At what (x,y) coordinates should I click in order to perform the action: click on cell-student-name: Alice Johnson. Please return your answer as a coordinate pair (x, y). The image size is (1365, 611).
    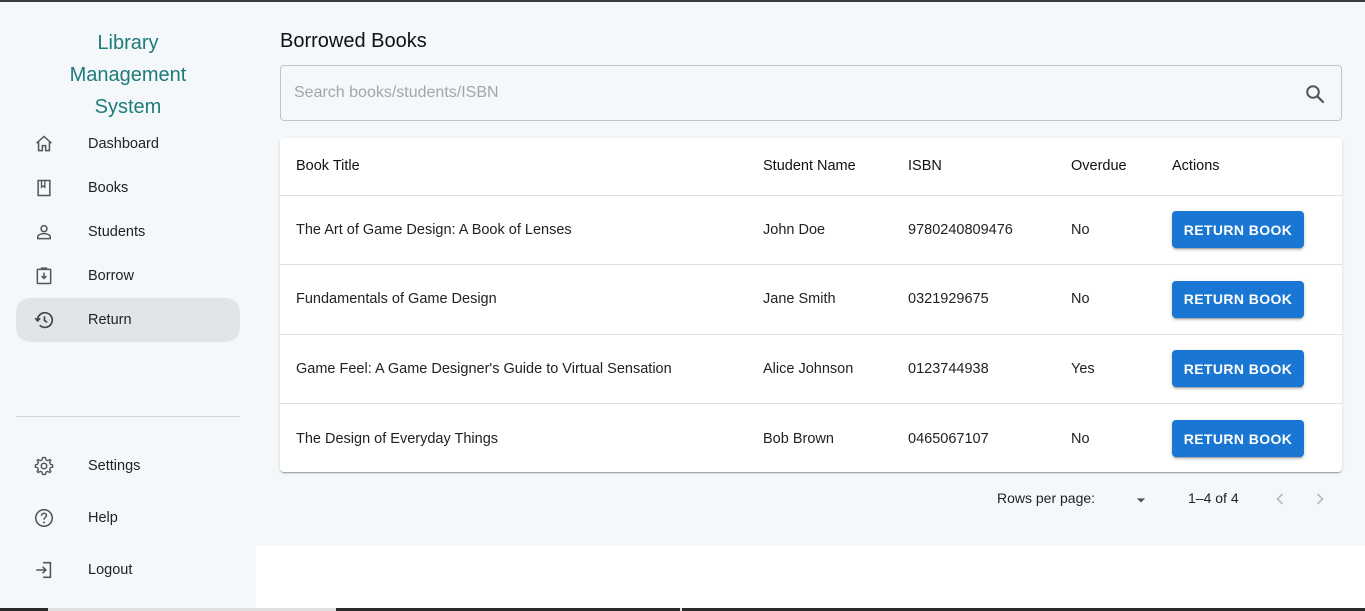
    Looking at the image, I should click on (819, 369).